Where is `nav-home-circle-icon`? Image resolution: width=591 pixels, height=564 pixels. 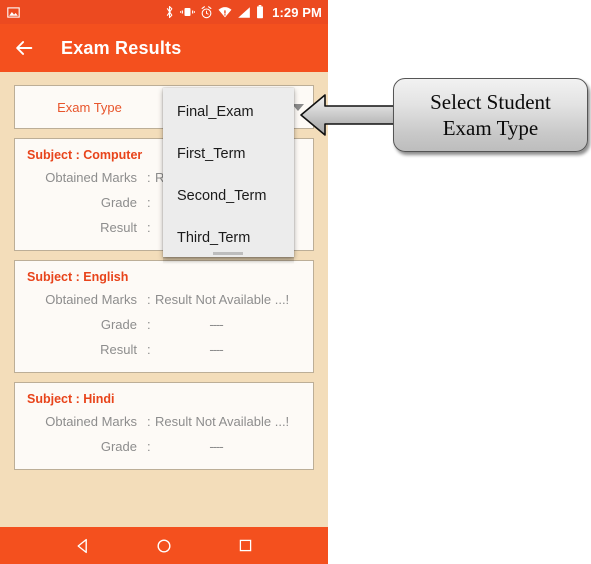 nav-home-circle-icon is located at coordinates (164, 546).